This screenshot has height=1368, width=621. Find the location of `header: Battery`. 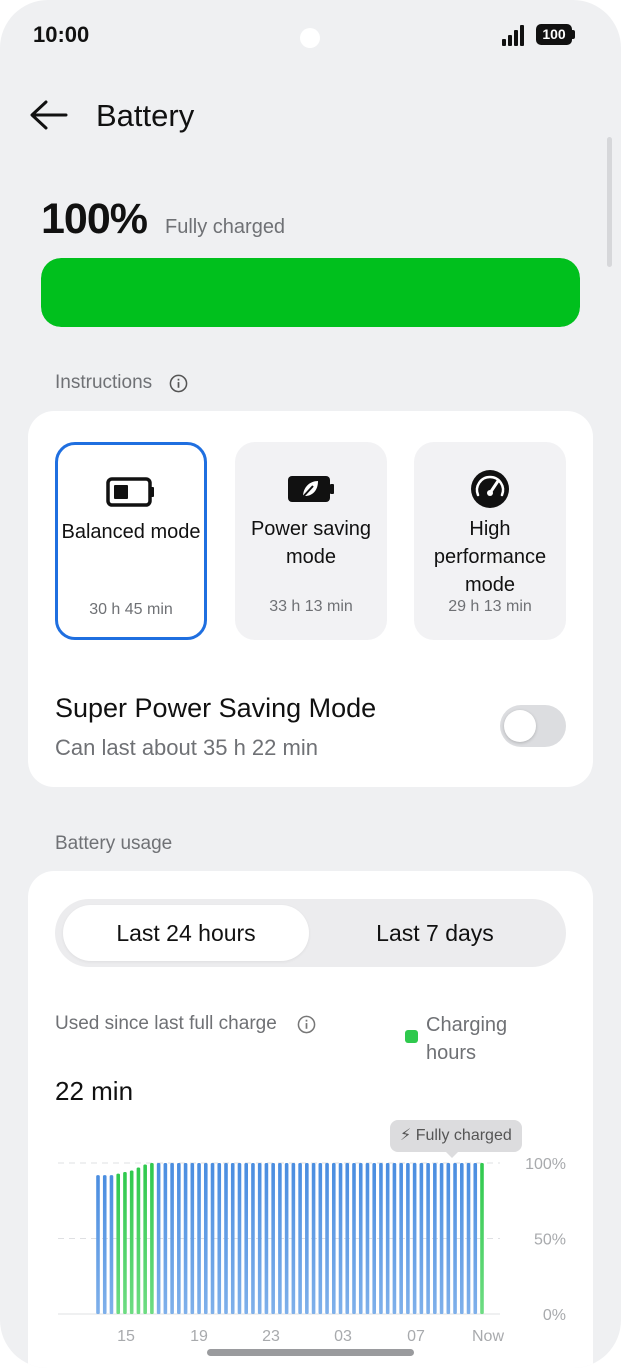

header: Battery is located at coordinates (310, 115).